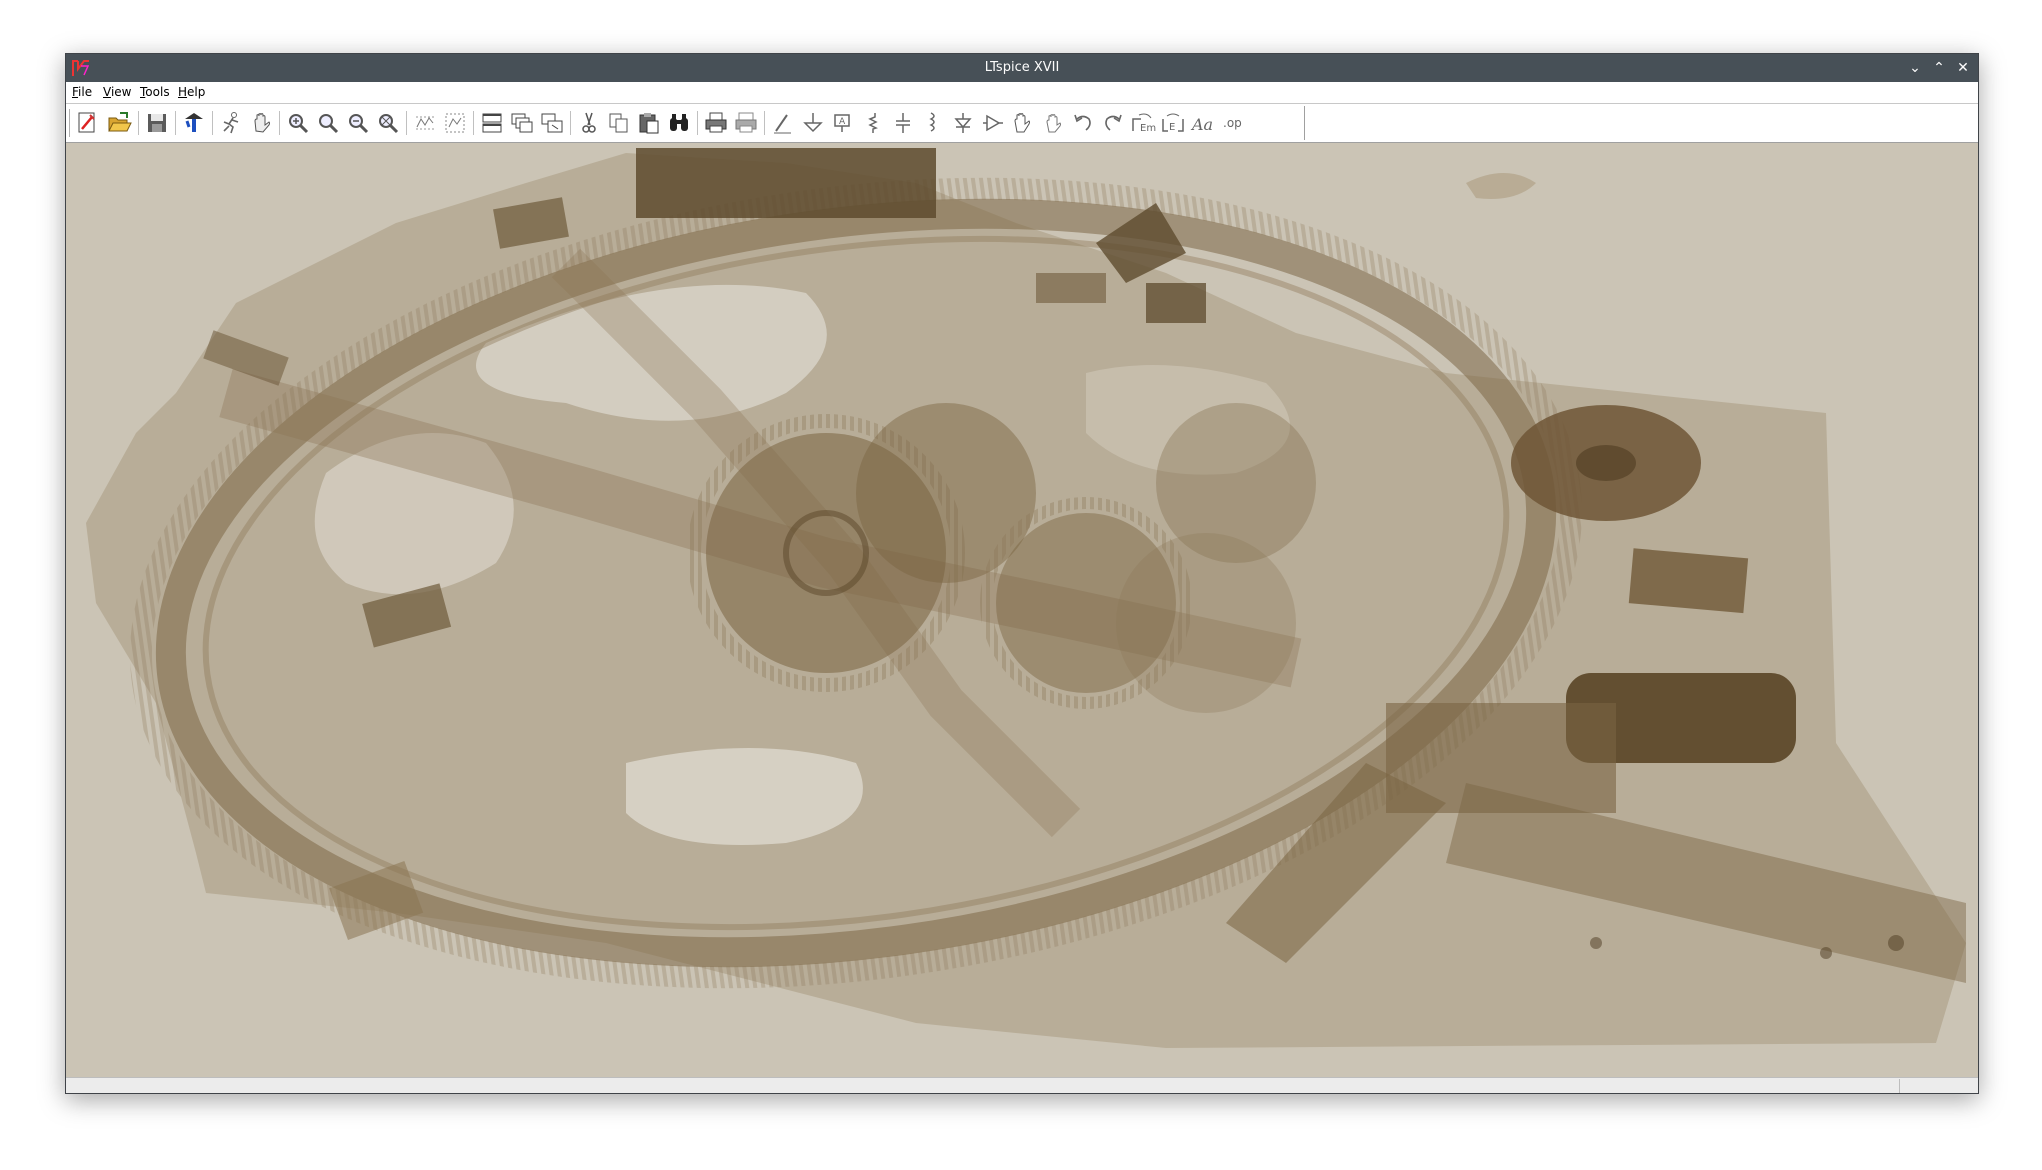 Image resolution: width=2042 pixels, height=1170 pixels. What do you see at coordinates (1083, 123) in the screenshot?
I see `undo-icon` at bounding box center [1083, 123].